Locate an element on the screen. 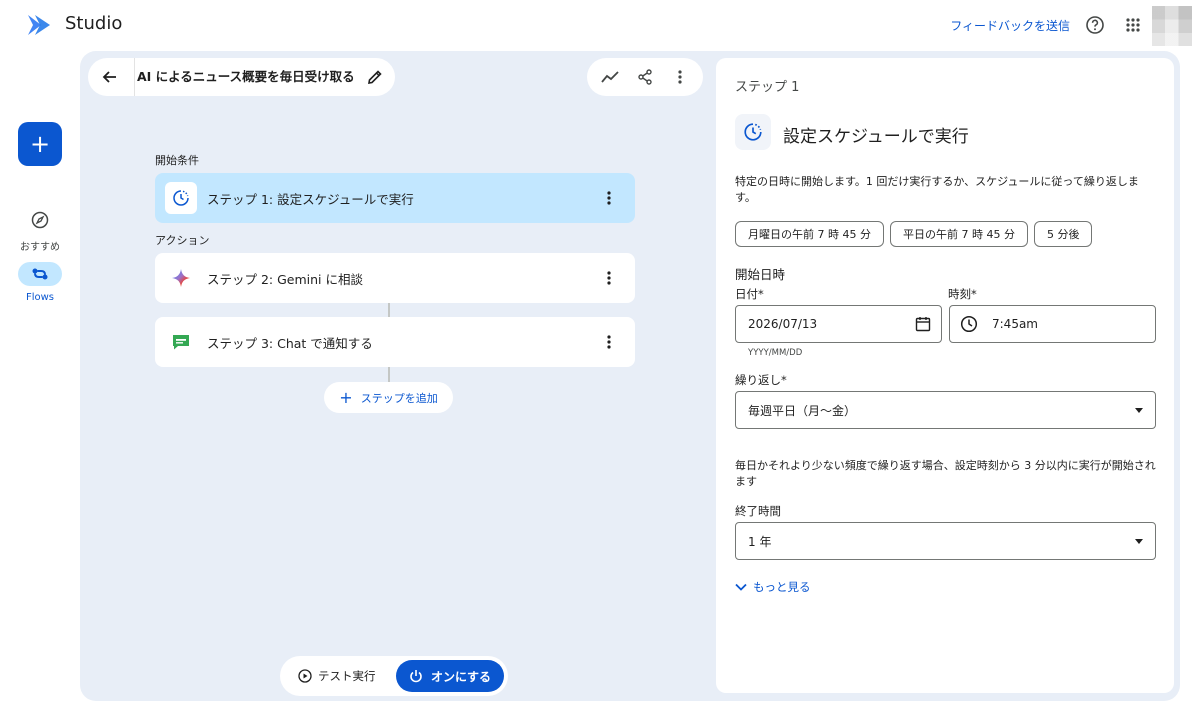 The height and width of the screenshot is (720, 1200). step-label: ステップ 3: Chat で通知する is located at coordinates (290, 343).